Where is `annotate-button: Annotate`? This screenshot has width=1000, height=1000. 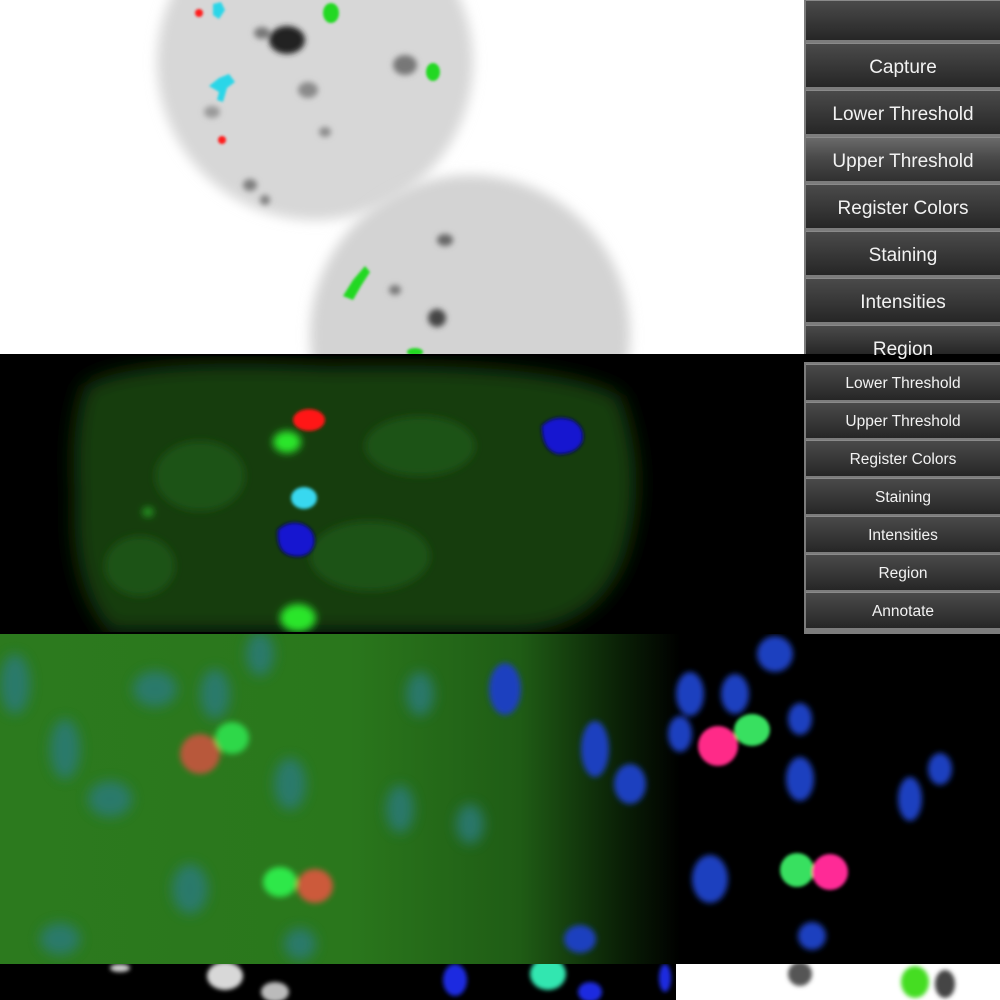 annotate-button: Annotate is located at coordinates (903, 610).